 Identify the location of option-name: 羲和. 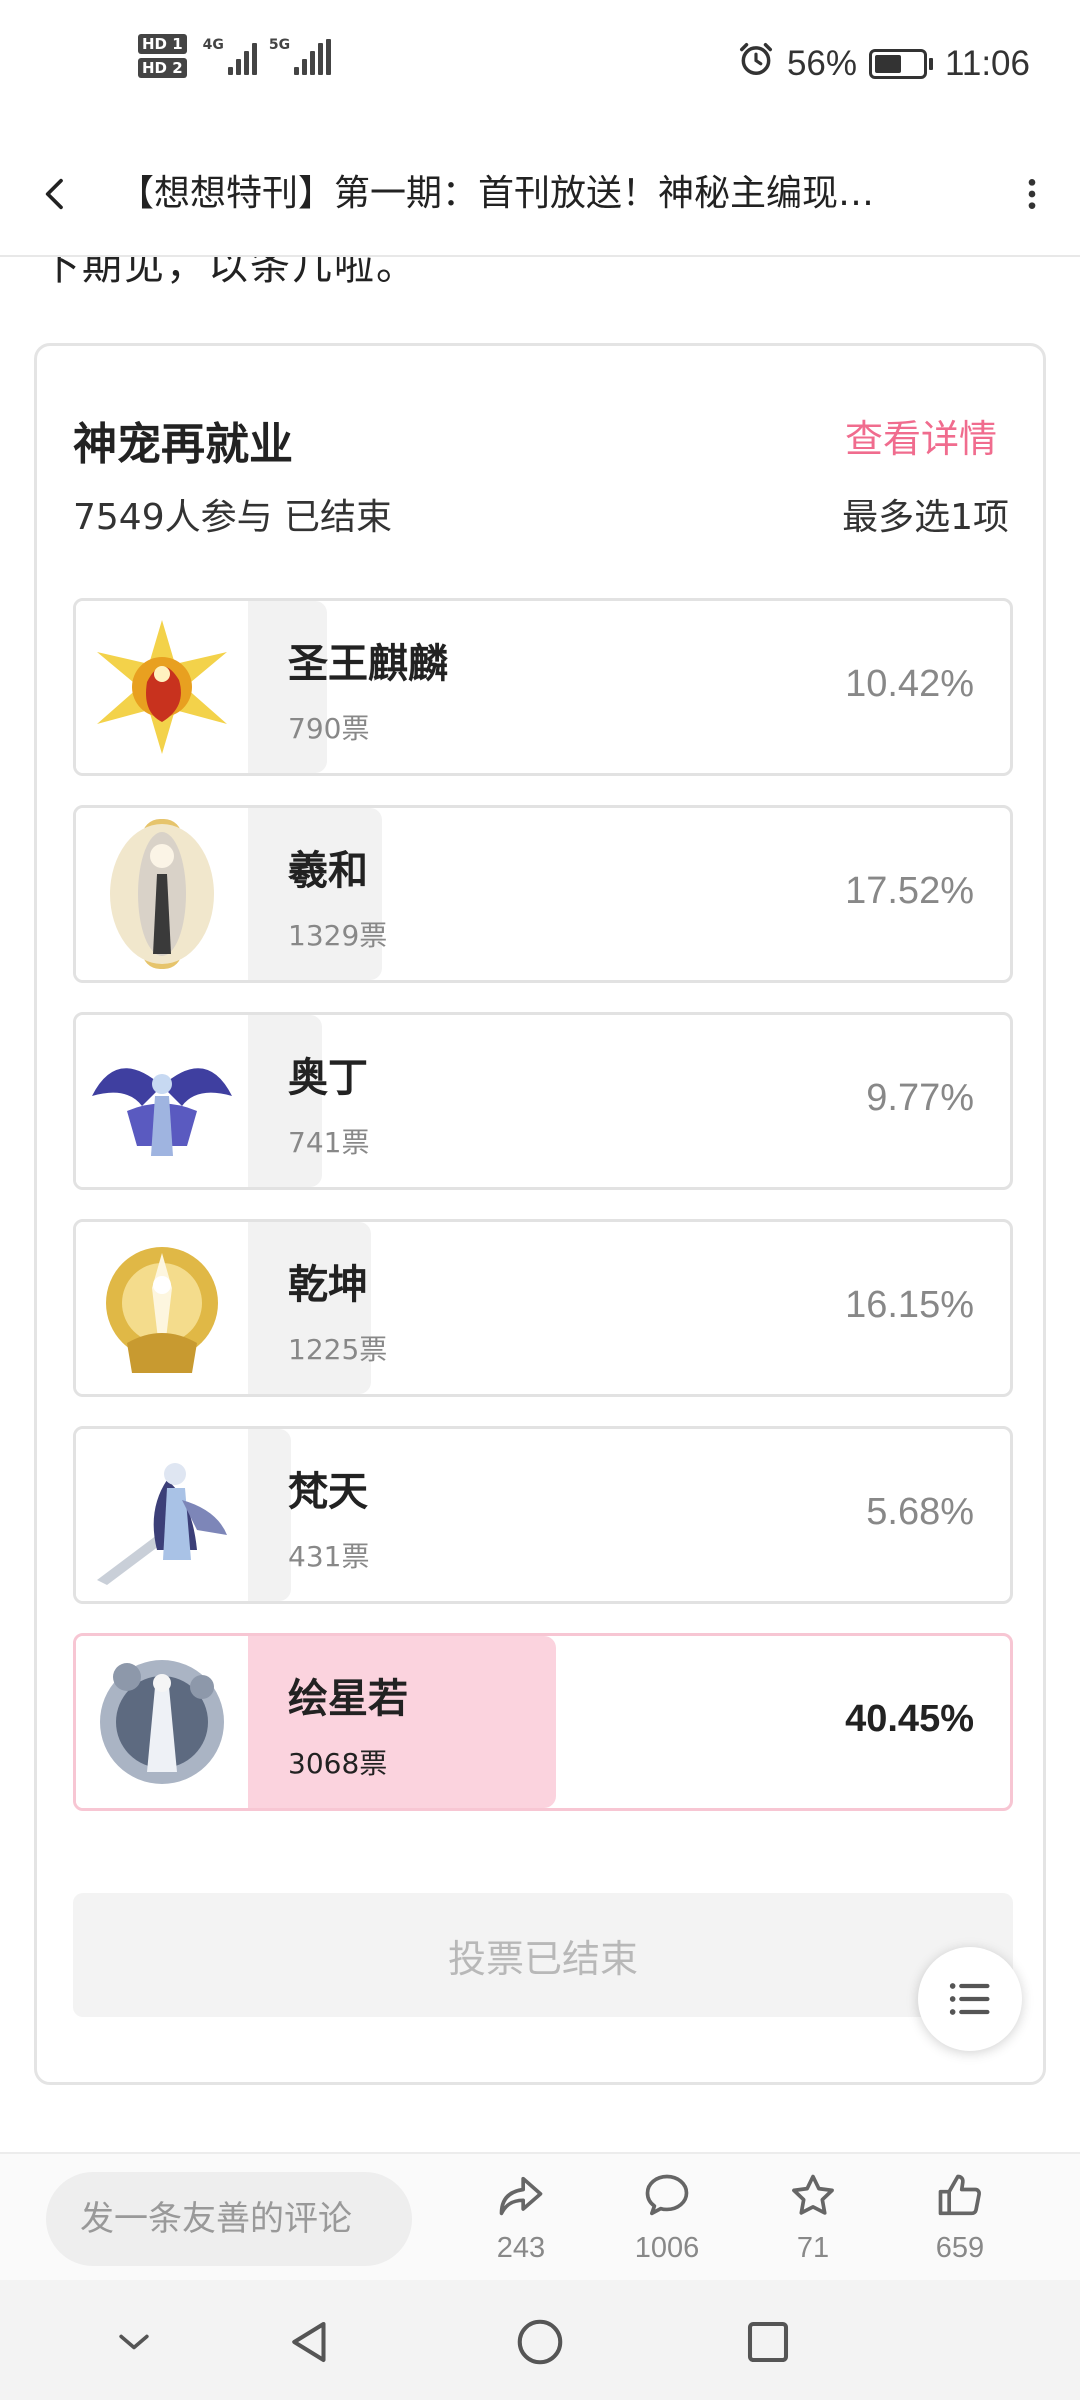
(328, 871).